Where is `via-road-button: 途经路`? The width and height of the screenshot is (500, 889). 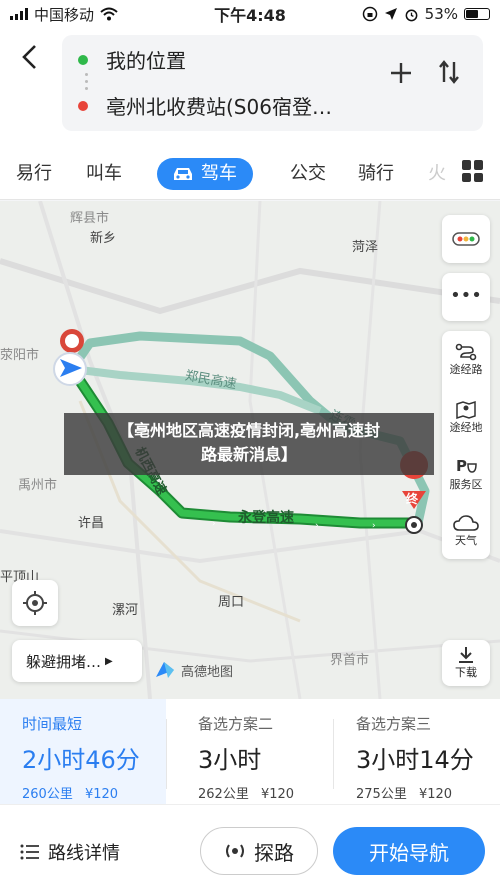 via-road-button: 途经路 is located at coordinates (466, 359).